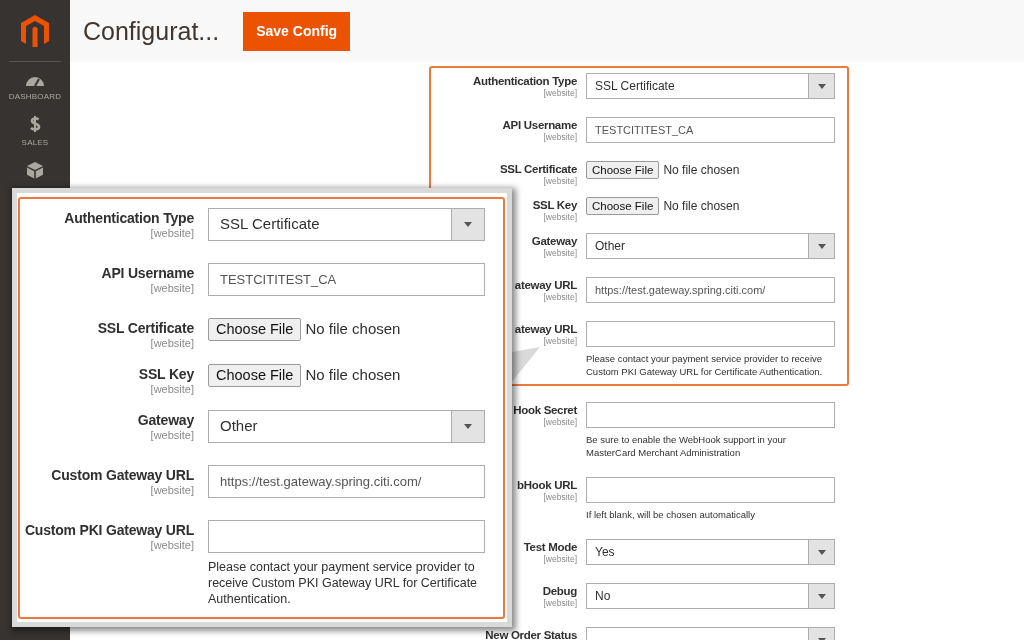 This screenshot has height=640, width=1024. What do you see at coordinates (547, 485) in the screenshot?
I see `field-label: bHook URL` at bounding box center [547, 485].